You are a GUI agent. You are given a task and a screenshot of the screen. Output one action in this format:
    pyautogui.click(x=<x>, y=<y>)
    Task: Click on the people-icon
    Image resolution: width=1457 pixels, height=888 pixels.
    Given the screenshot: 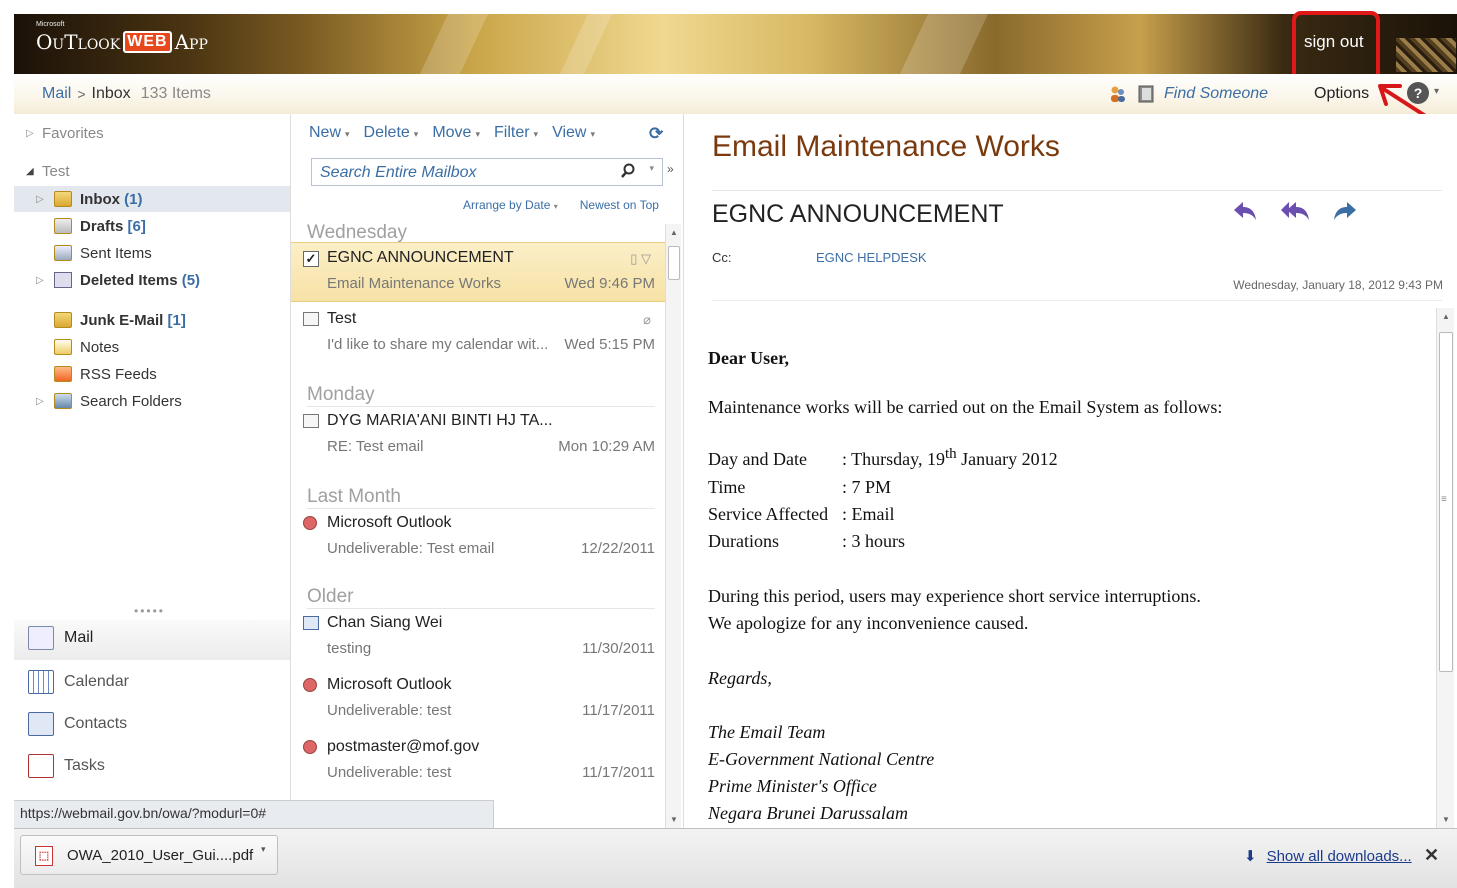 What is the action you would take?
    pyautogui.click(x=1118, y=94)
    